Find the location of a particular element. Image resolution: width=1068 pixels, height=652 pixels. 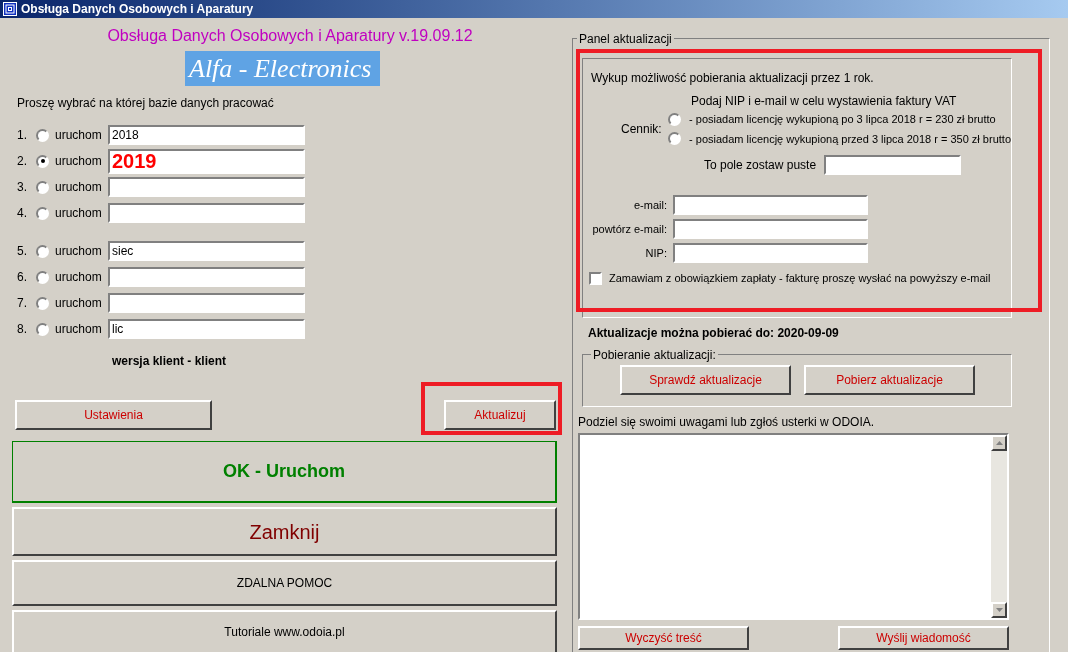

row-number: 3. is located at coordinates (22, 187).